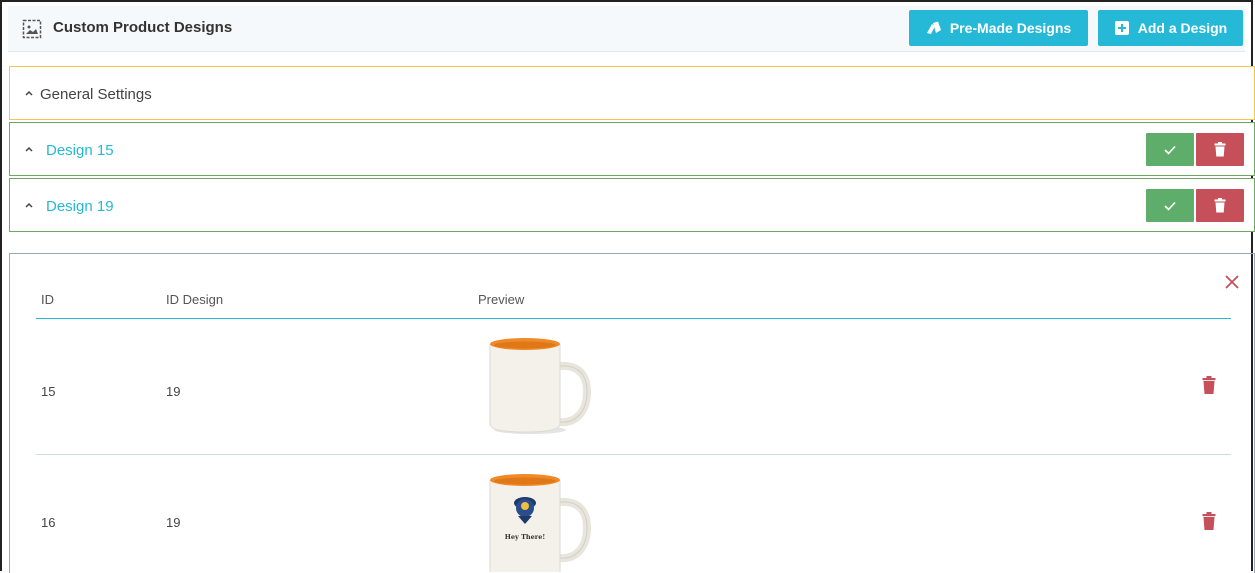  I want to click on table-cell-id: 16, so click(48, 522).